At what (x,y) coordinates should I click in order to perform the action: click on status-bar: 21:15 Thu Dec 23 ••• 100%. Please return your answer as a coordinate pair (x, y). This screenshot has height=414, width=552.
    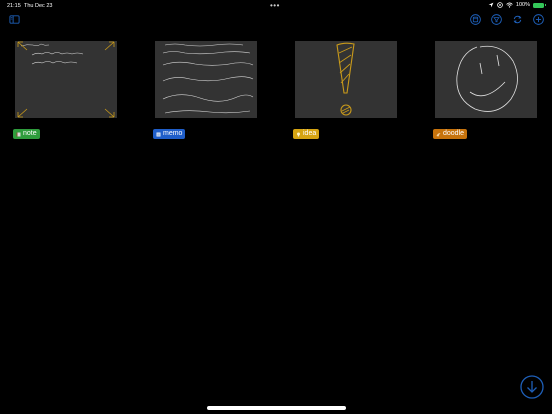
    Looking at the image, I should click on (276, 6).